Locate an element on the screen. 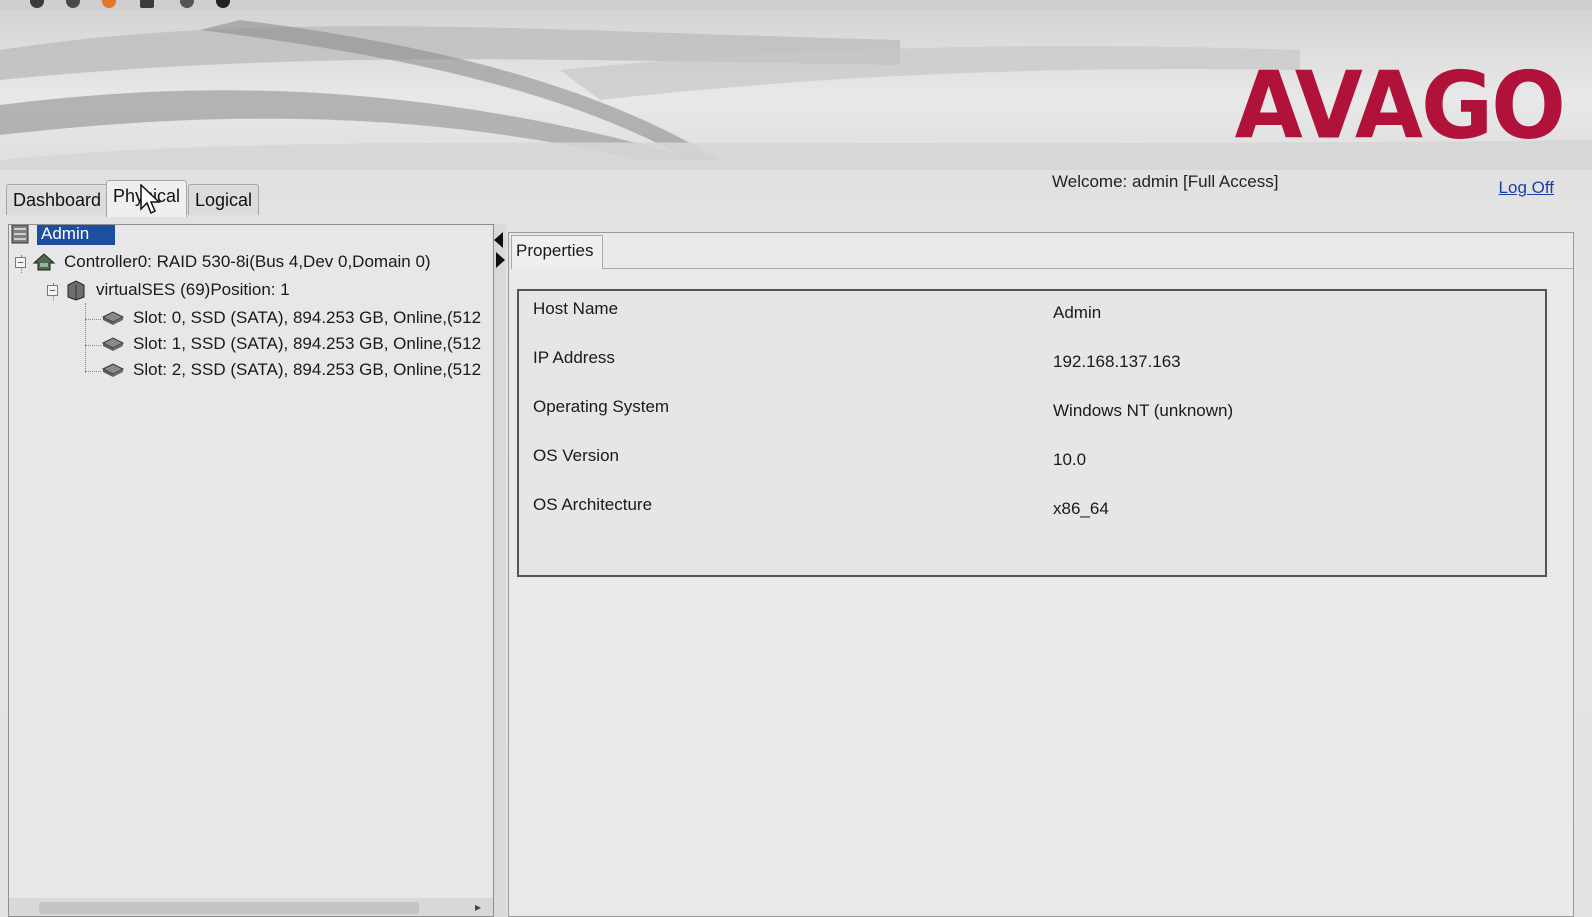 This screenshot has width=1592, height=917. property-key: Operating System is located at coordinates (601, 406).